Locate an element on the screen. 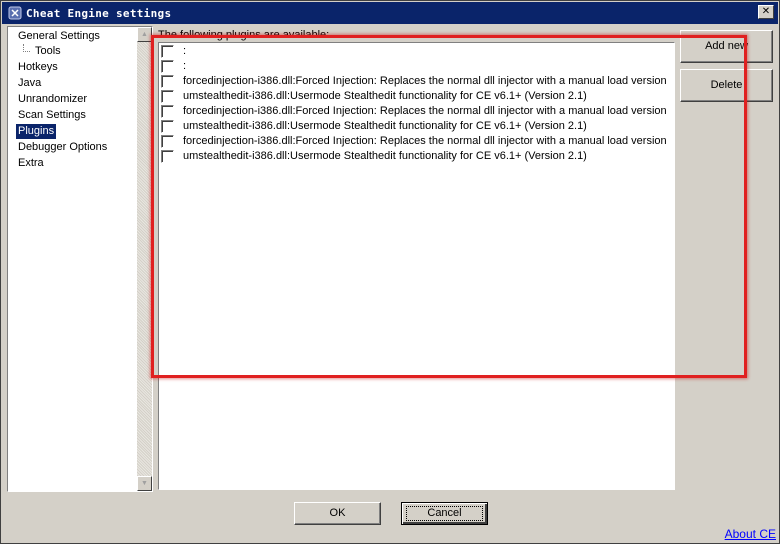 The image size is (780, 544). tree-item-hotkeys: Hotkeys is located at coordinates (38, 67).